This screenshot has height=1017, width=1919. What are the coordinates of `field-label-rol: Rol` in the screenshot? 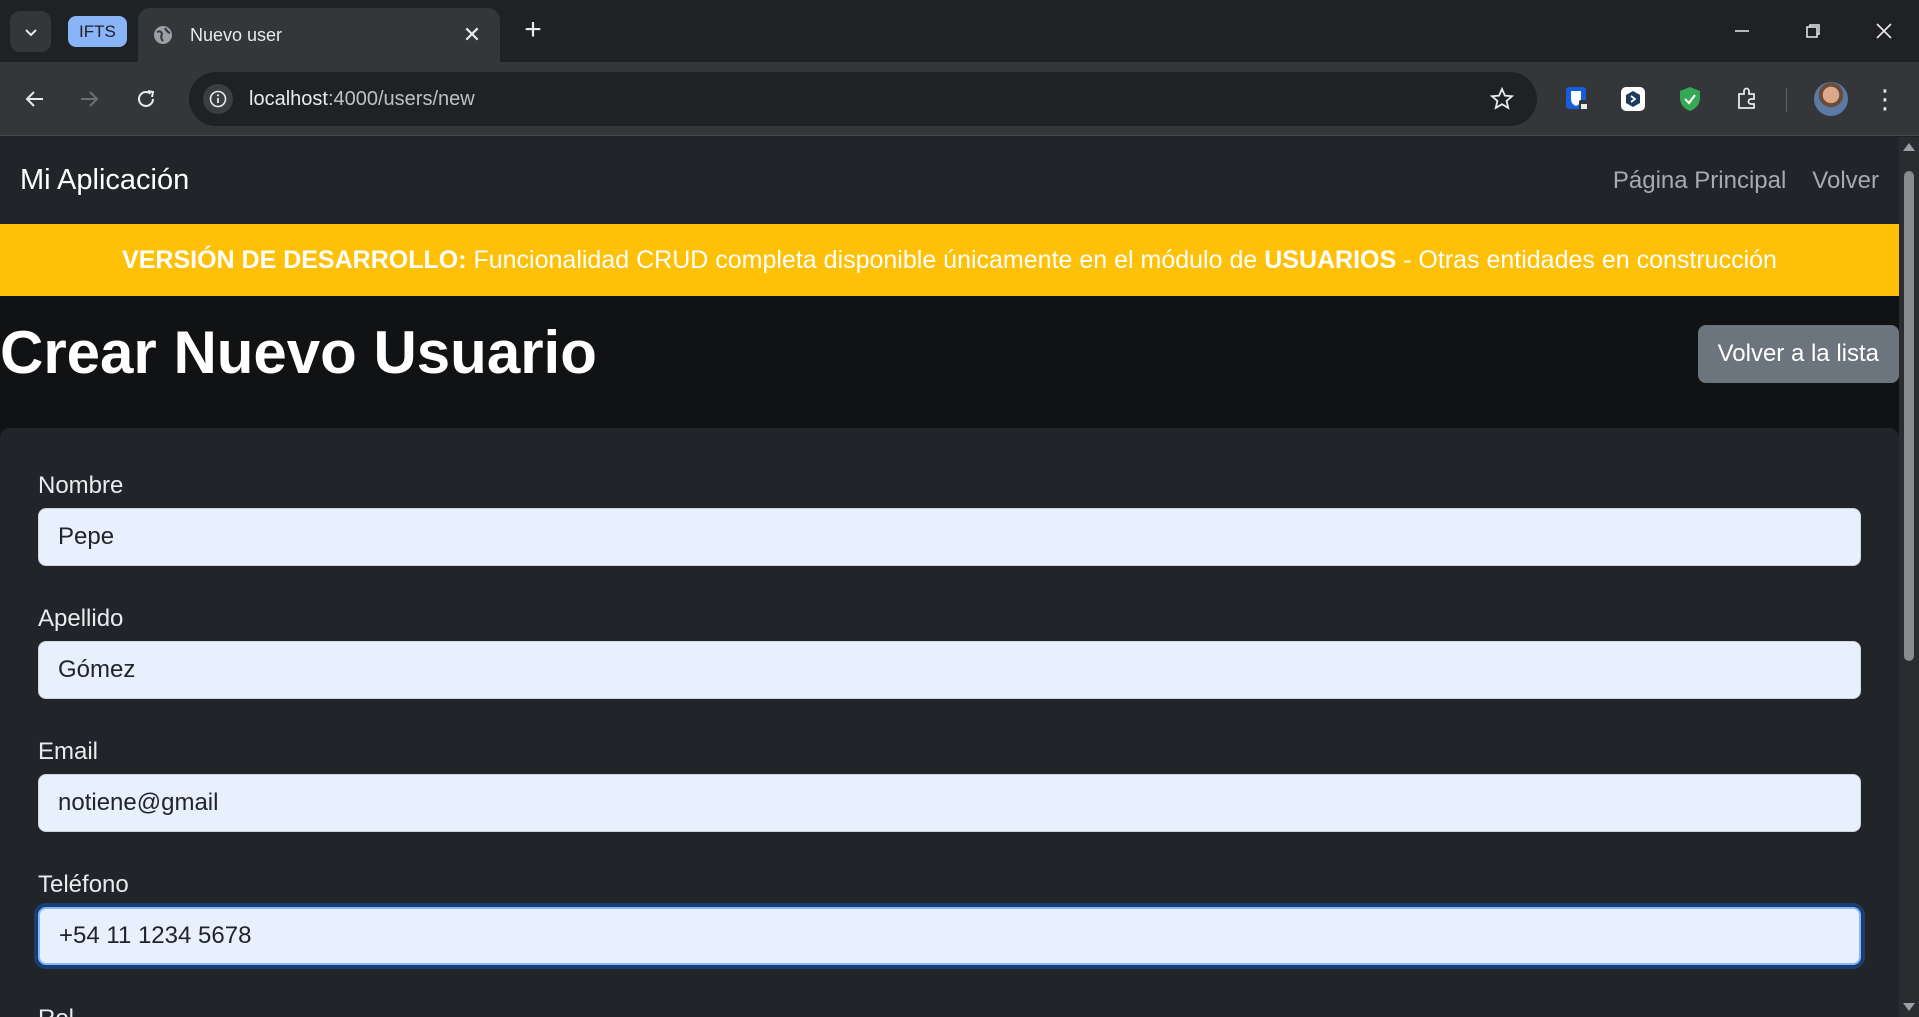 It's located at (56, 1011).